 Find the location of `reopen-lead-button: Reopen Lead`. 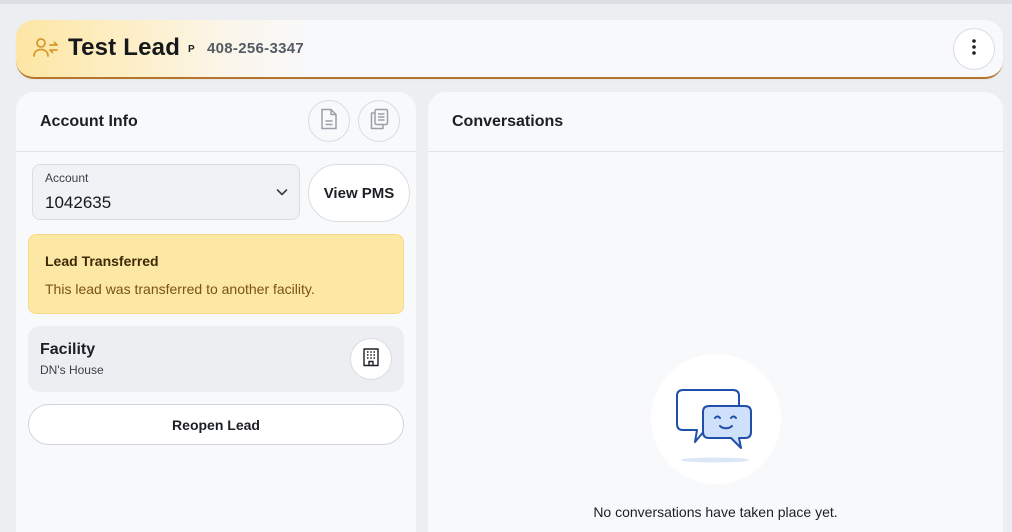

reopen-lead-button: Reopen Lead is located at coordinates (216, 424).